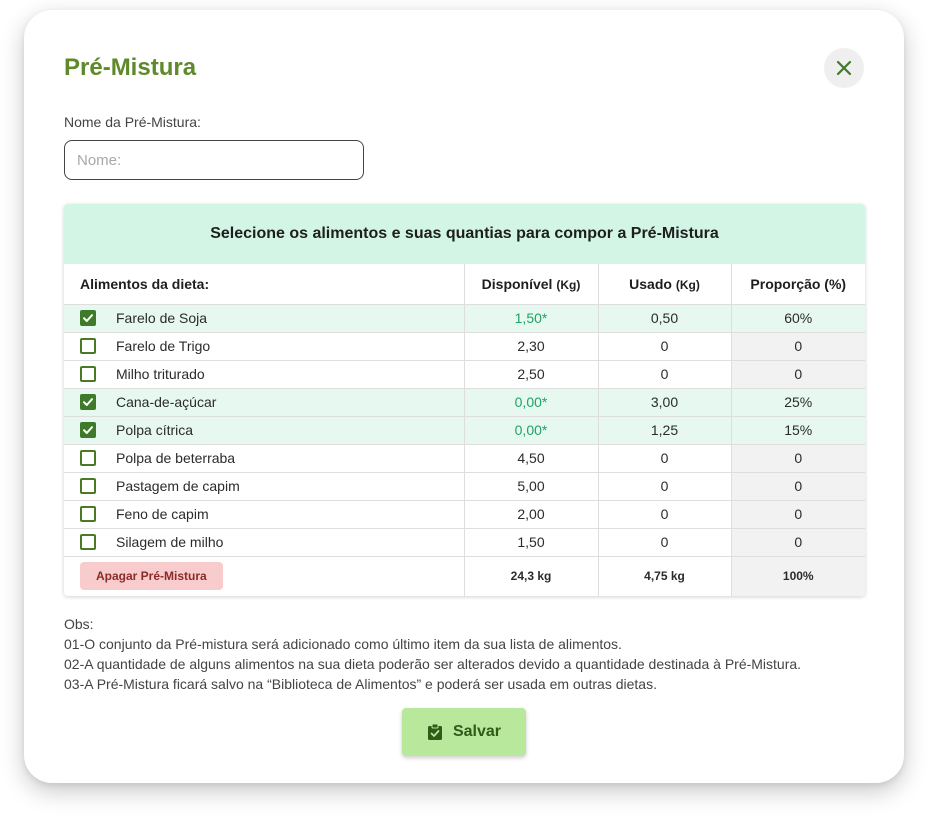  What do you see at coordinates (517, 283) in the screenshot?
I see `header-available-label: Disponível` at bounding box center [517, 283].